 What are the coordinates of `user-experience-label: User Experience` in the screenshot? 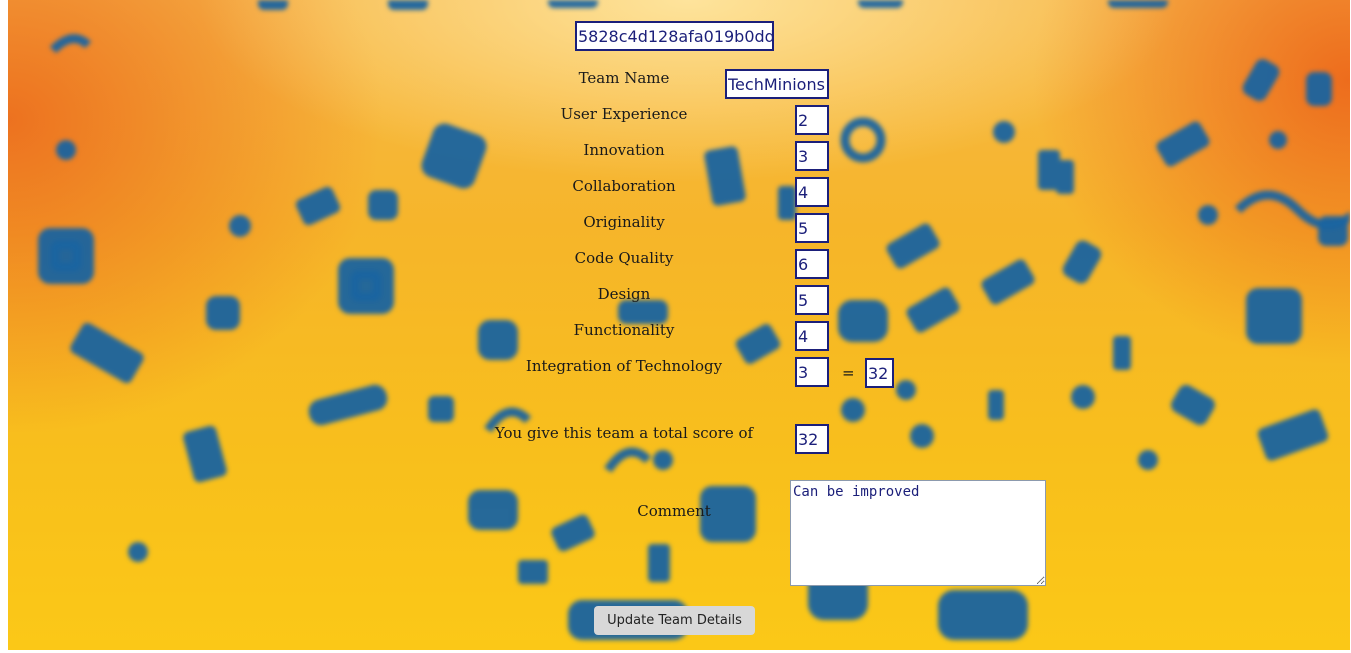 It's located at (624, 114).